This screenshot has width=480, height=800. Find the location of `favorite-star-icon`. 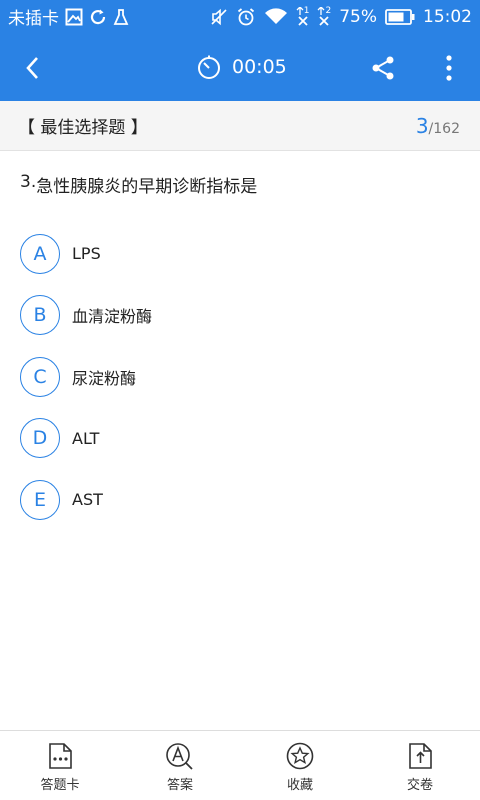

favorite-star-icon is located at coordinates (300, 756).